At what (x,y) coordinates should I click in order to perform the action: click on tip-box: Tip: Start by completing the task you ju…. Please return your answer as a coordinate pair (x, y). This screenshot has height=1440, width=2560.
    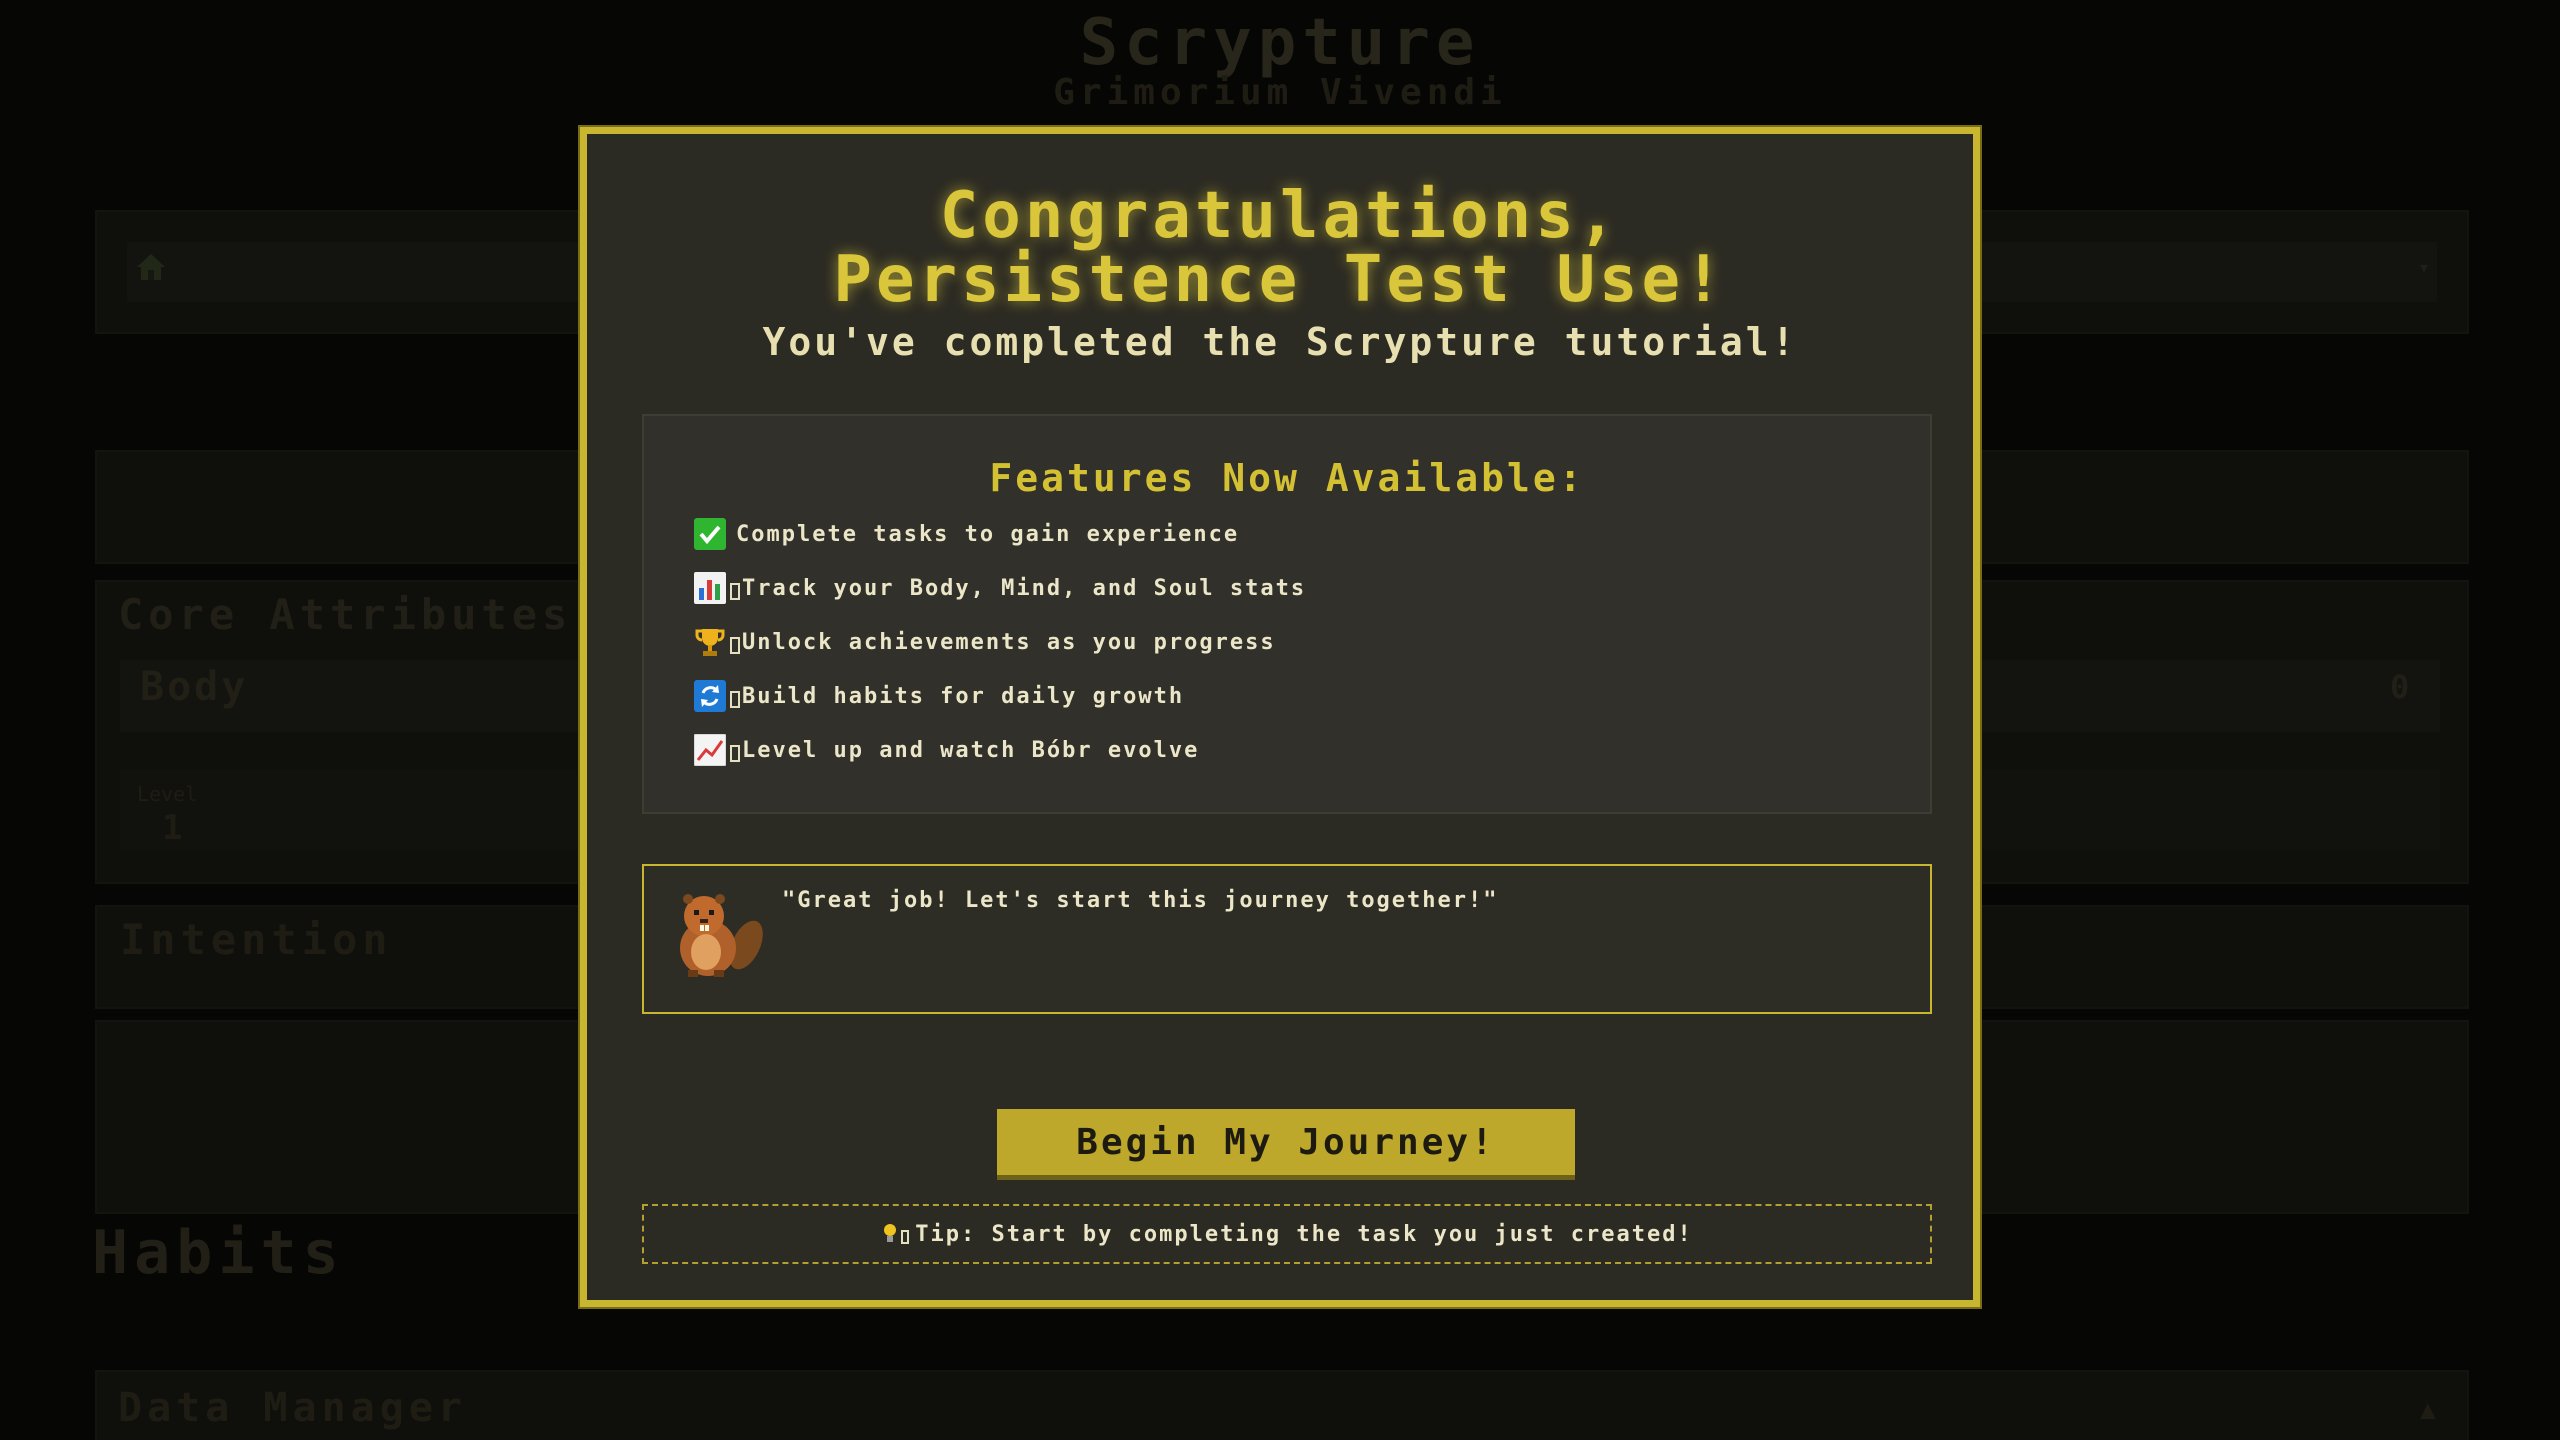
    Looking at the image, I should click on (1287, 1234).